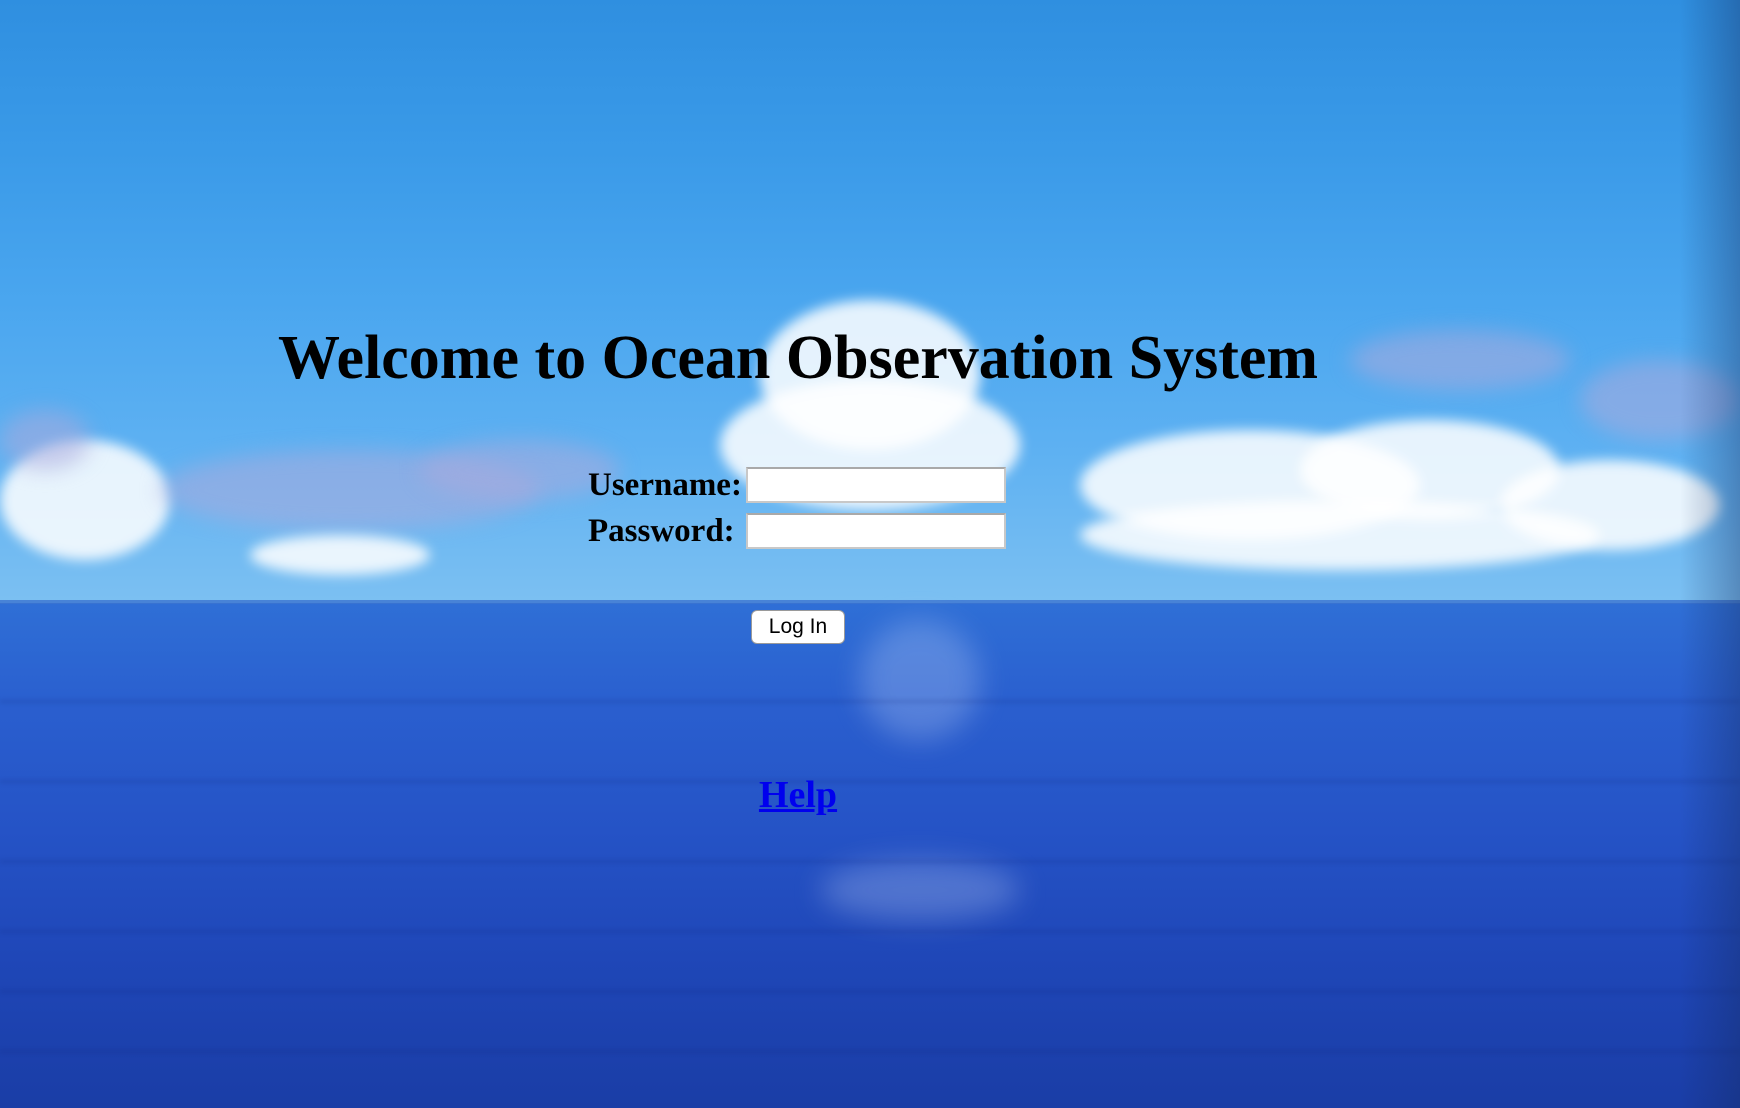 This screenshot has width=1740, height=1108. I want to click on password-input, so click(876, 531).